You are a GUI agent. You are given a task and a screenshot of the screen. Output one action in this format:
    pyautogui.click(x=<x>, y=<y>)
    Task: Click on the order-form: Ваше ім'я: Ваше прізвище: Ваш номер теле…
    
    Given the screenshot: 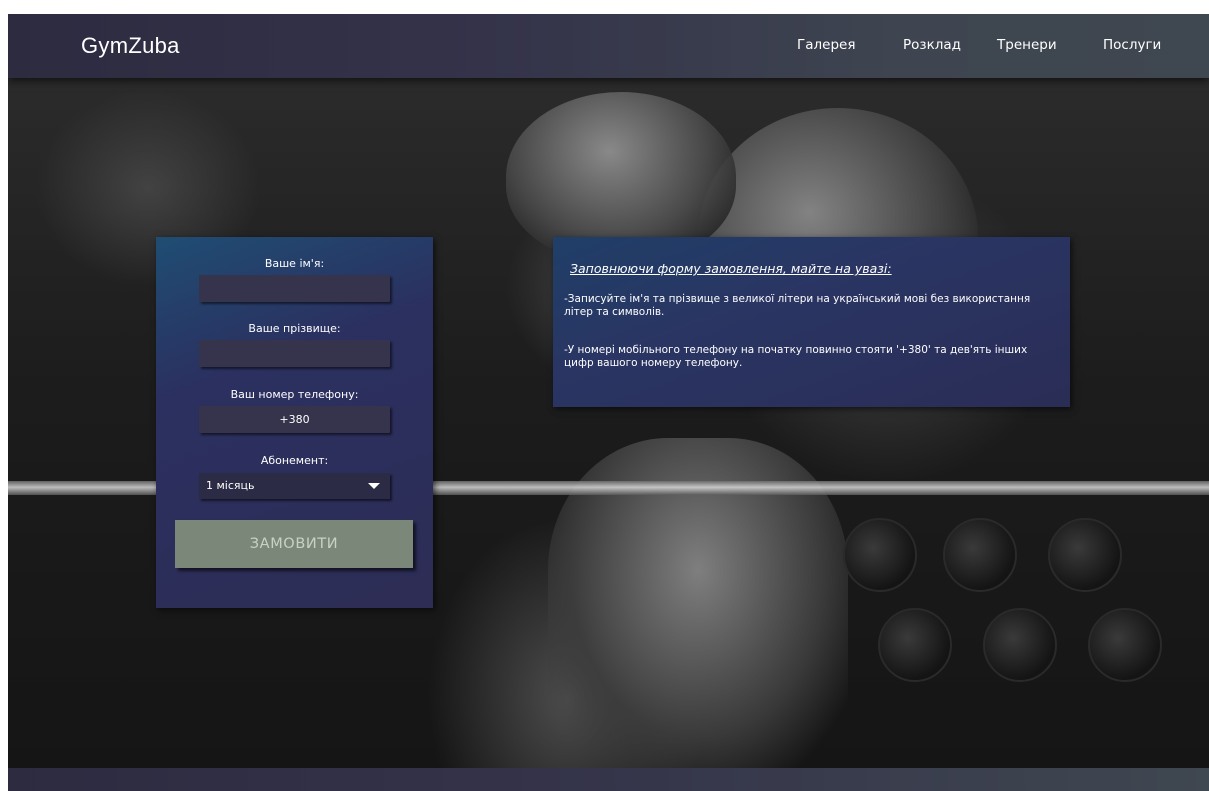 What is the action you would take?
    pyautogui.click(x=294, y=422)
    